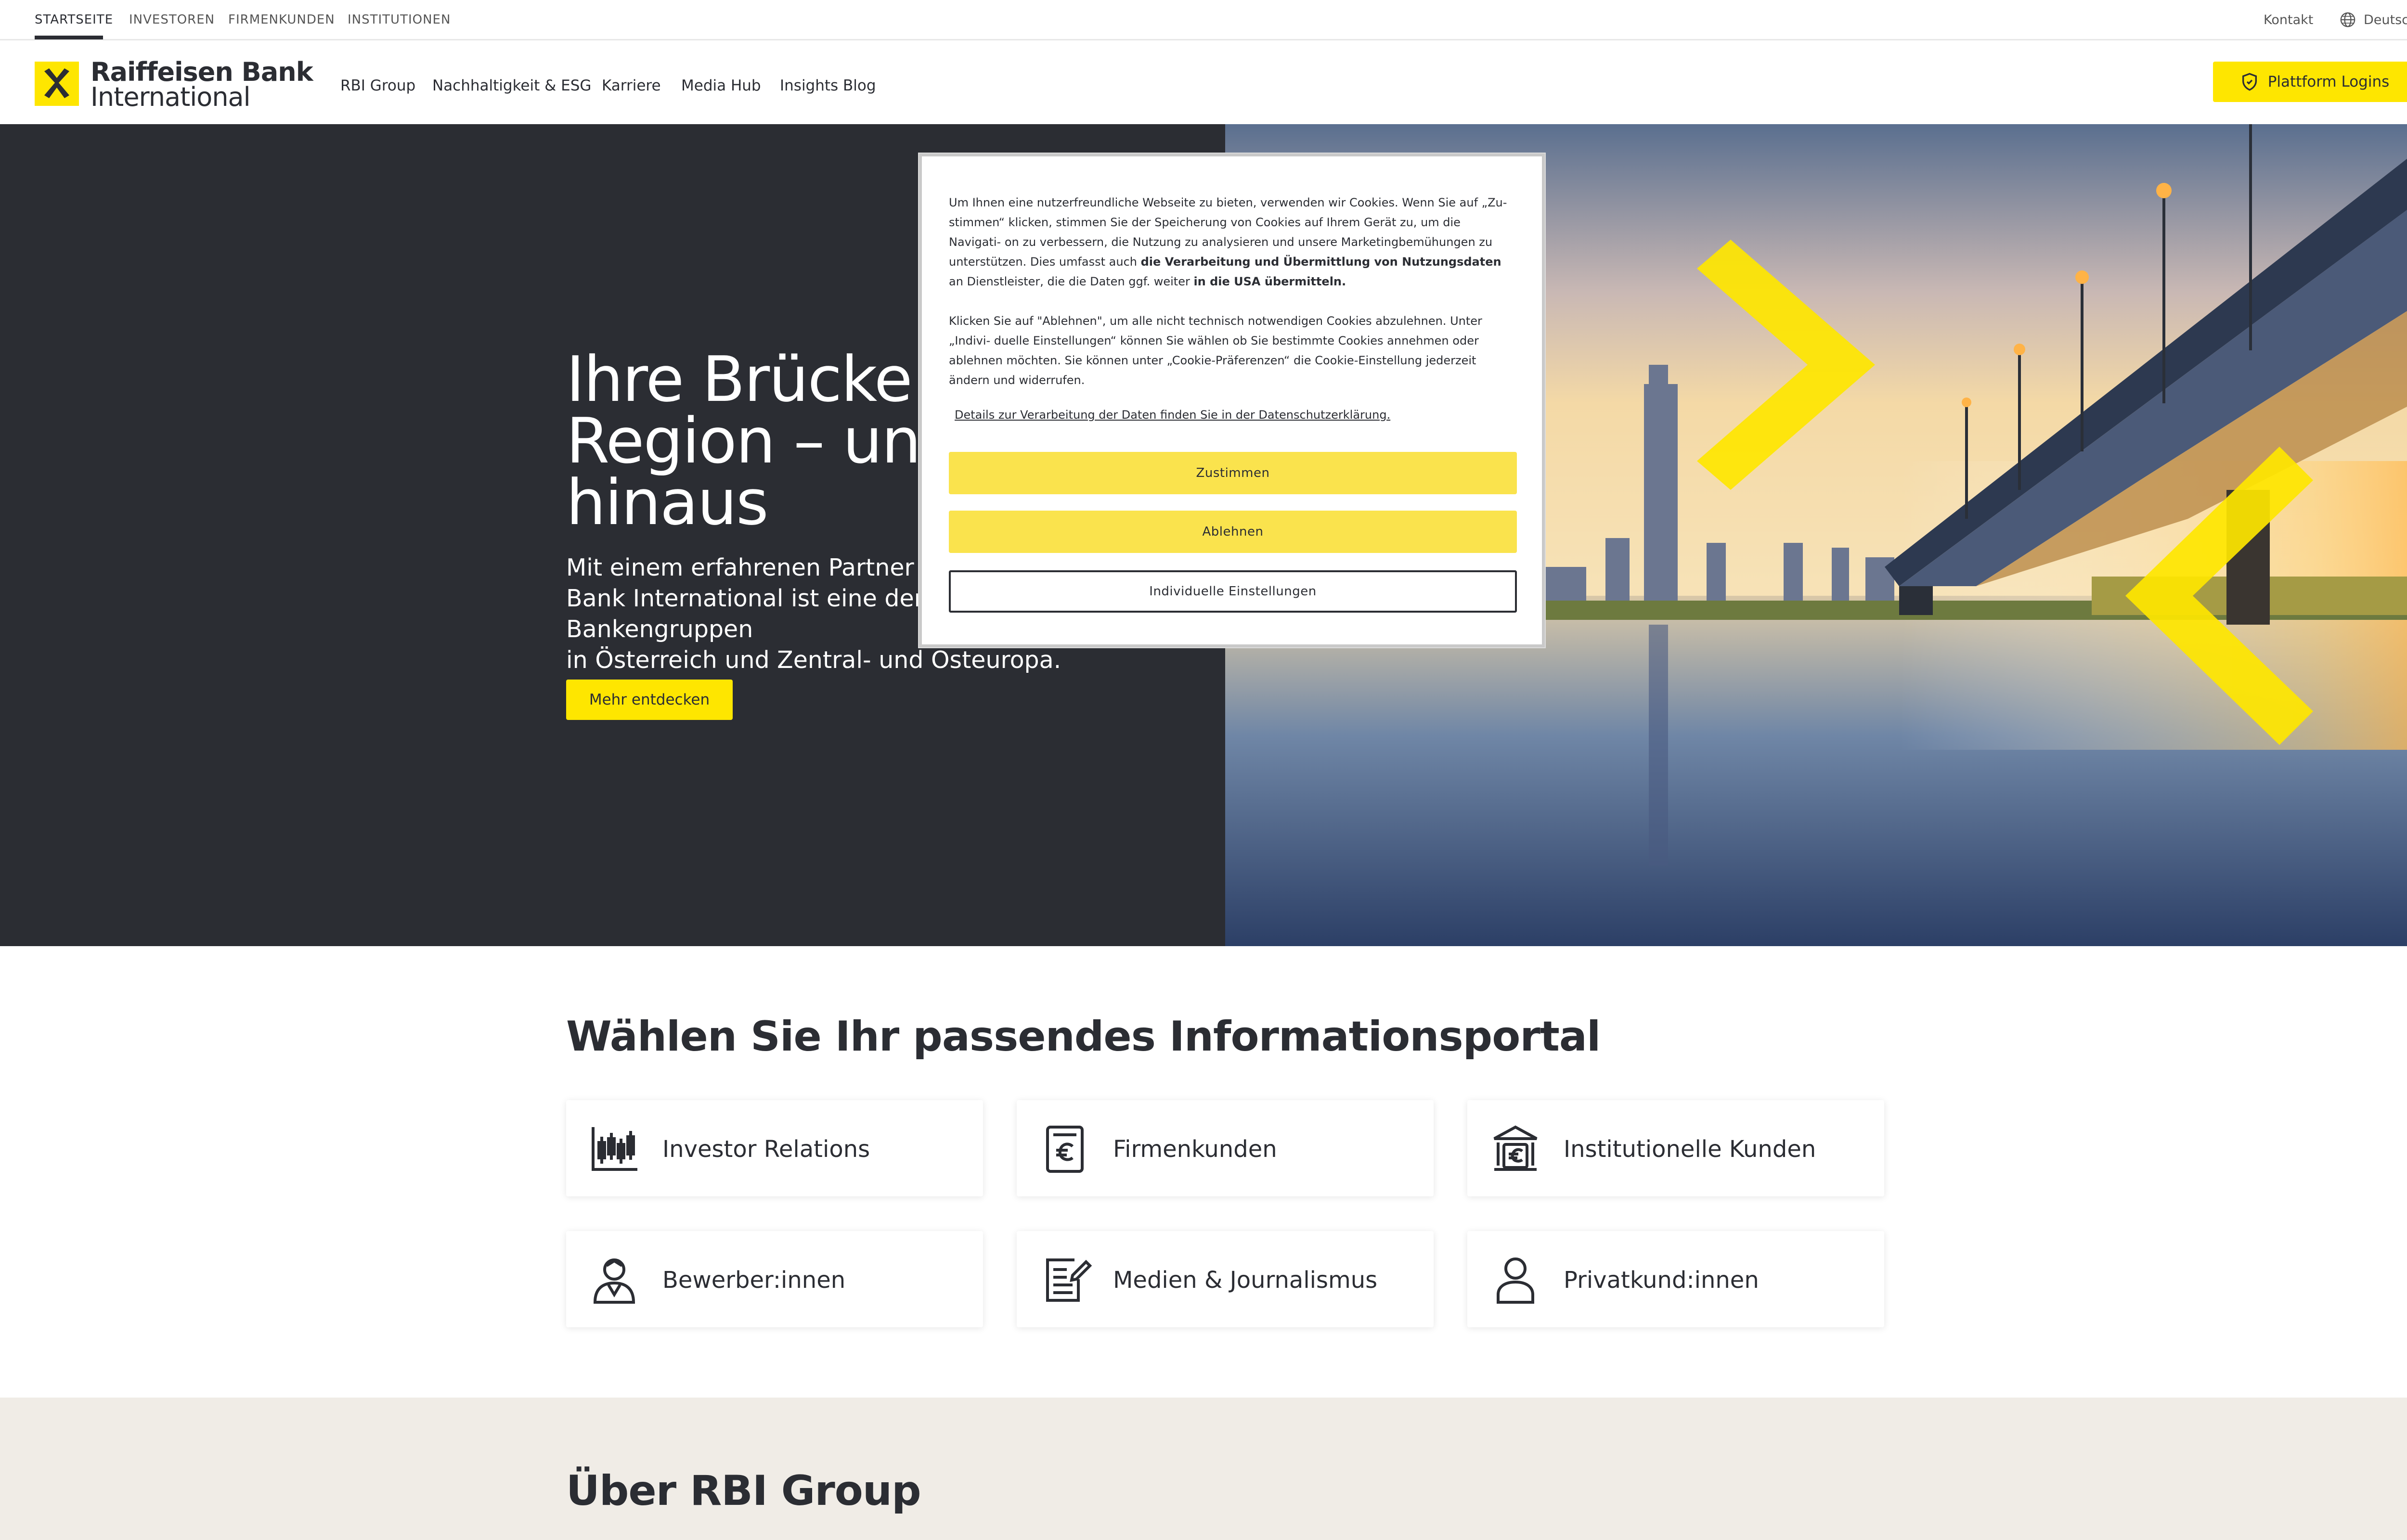  I want to click on person-icon, so click(1515, 1281).